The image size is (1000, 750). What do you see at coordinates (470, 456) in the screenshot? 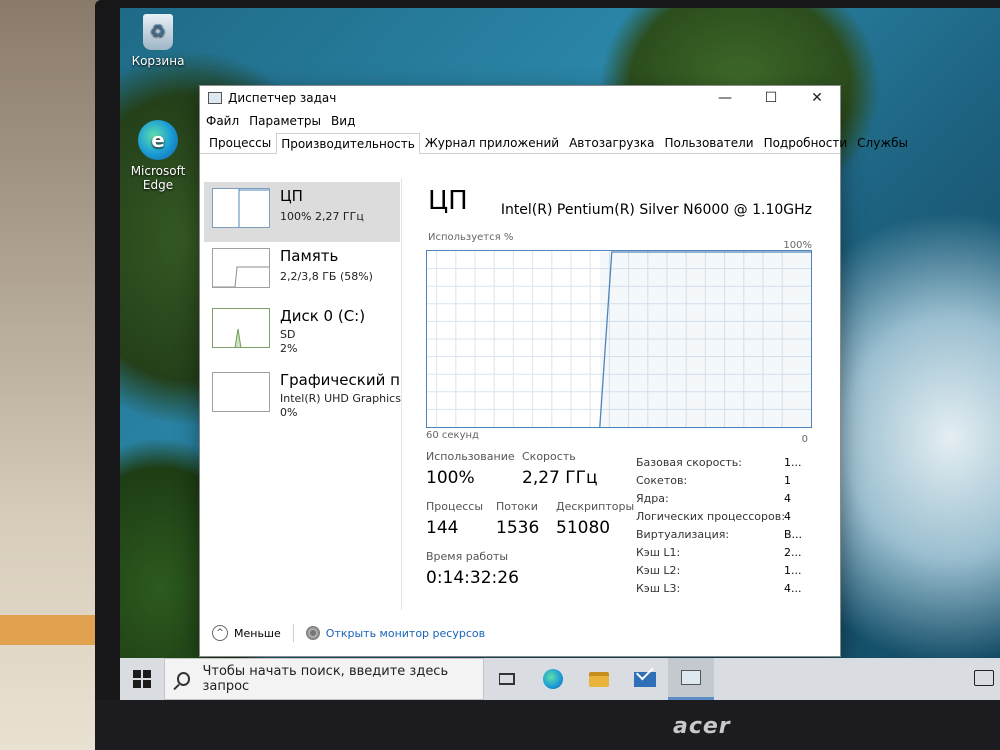
I see `usage-label: Использование` at bounding box center [470, 456].